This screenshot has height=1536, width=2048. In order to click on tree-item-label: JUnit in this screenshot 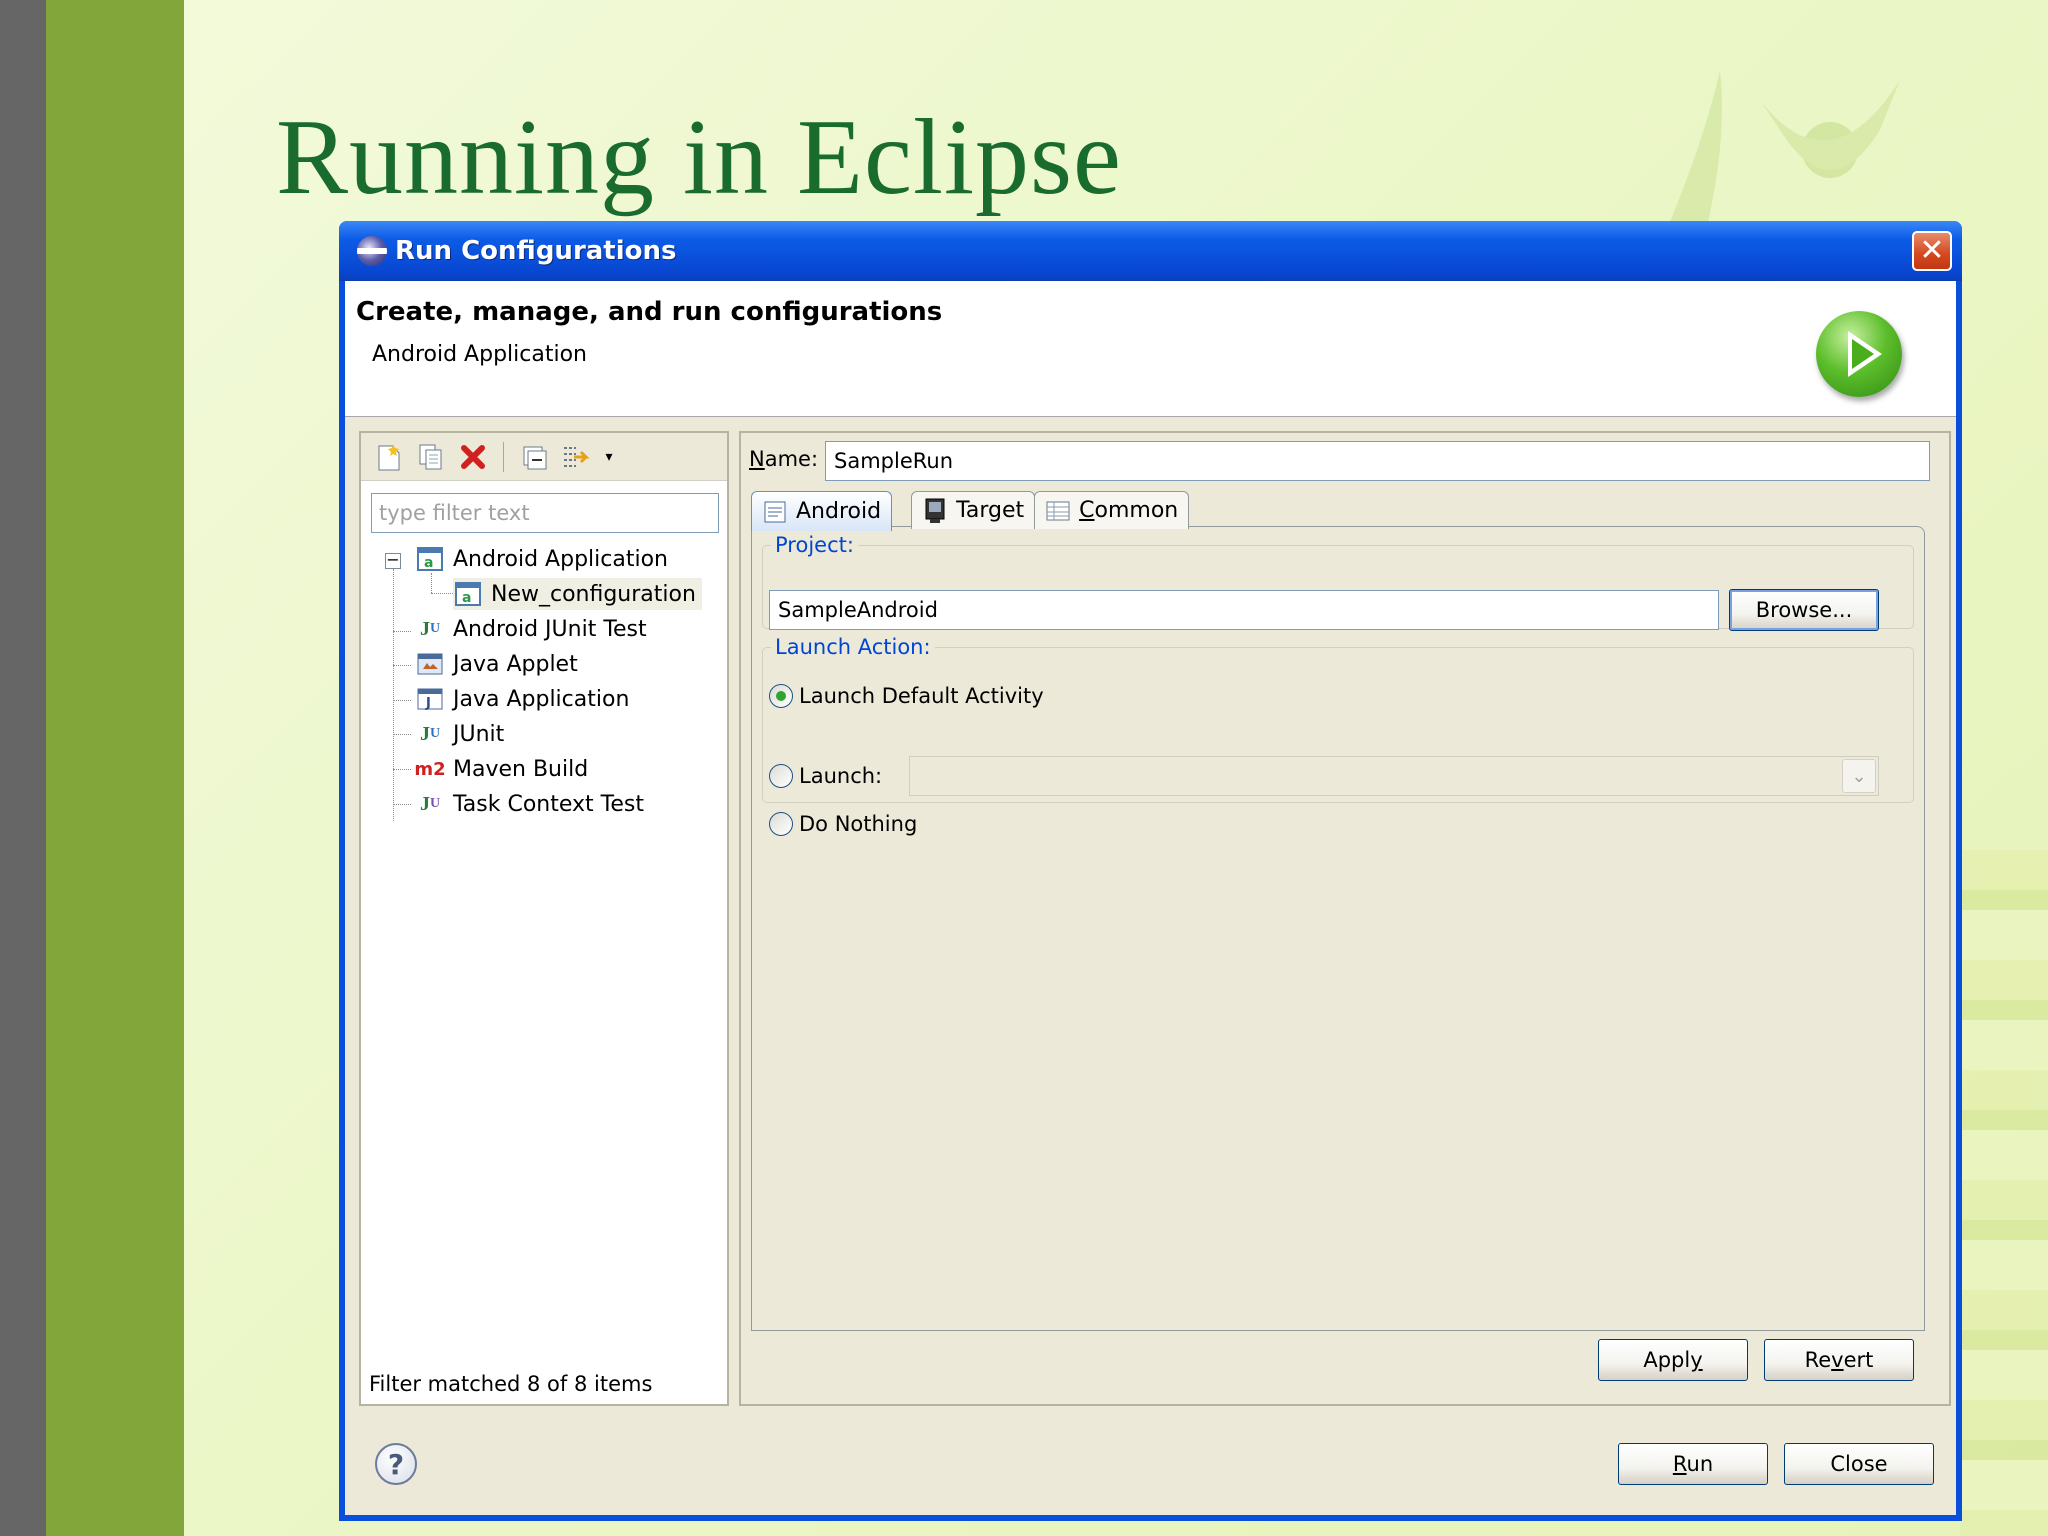, I will do `click(479, 734)`.